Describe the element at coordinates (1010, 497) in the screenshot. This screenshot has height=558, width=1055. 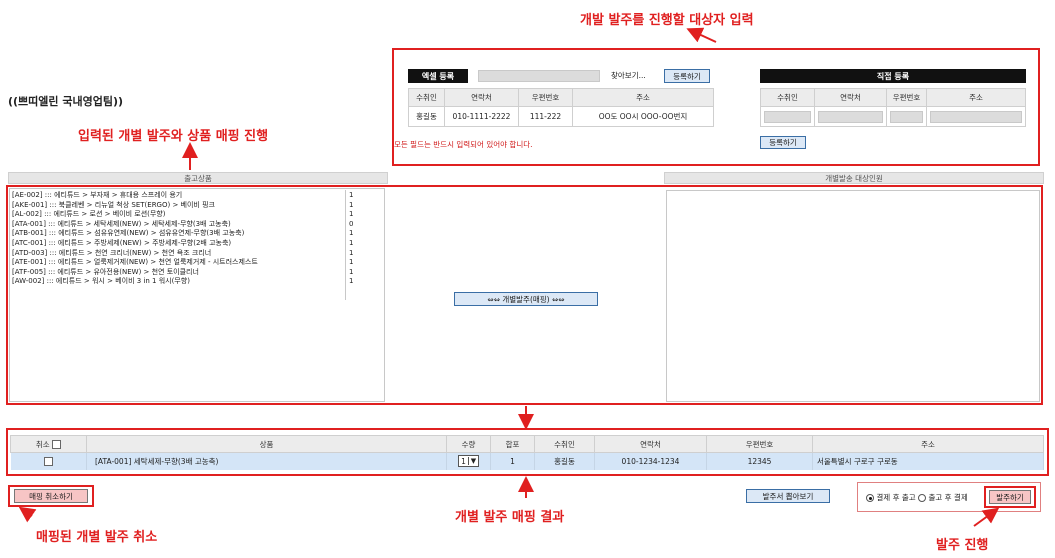
I see `order-button: 발주하기` at that location.